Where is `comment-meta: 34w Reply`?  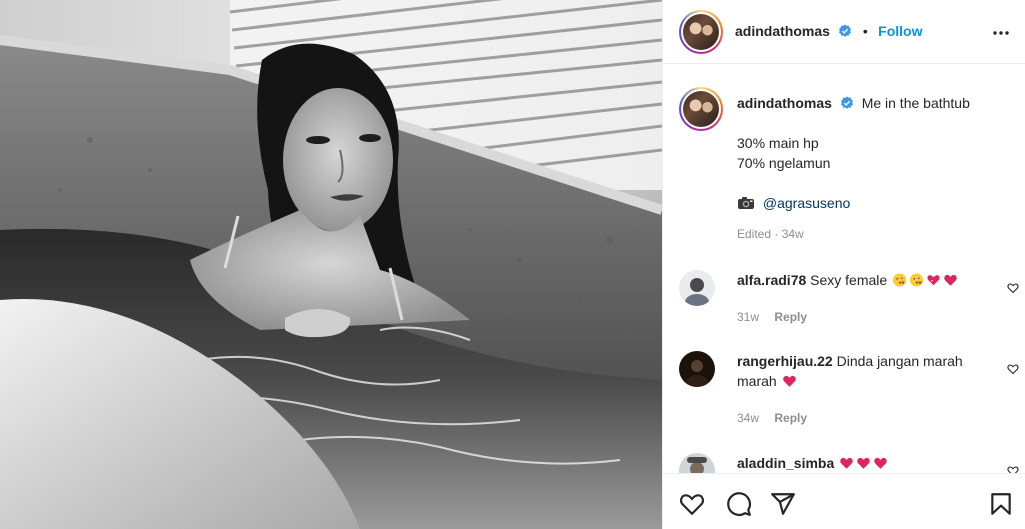
comment-meta: 34w Reply is located at coordinates (772, 418).